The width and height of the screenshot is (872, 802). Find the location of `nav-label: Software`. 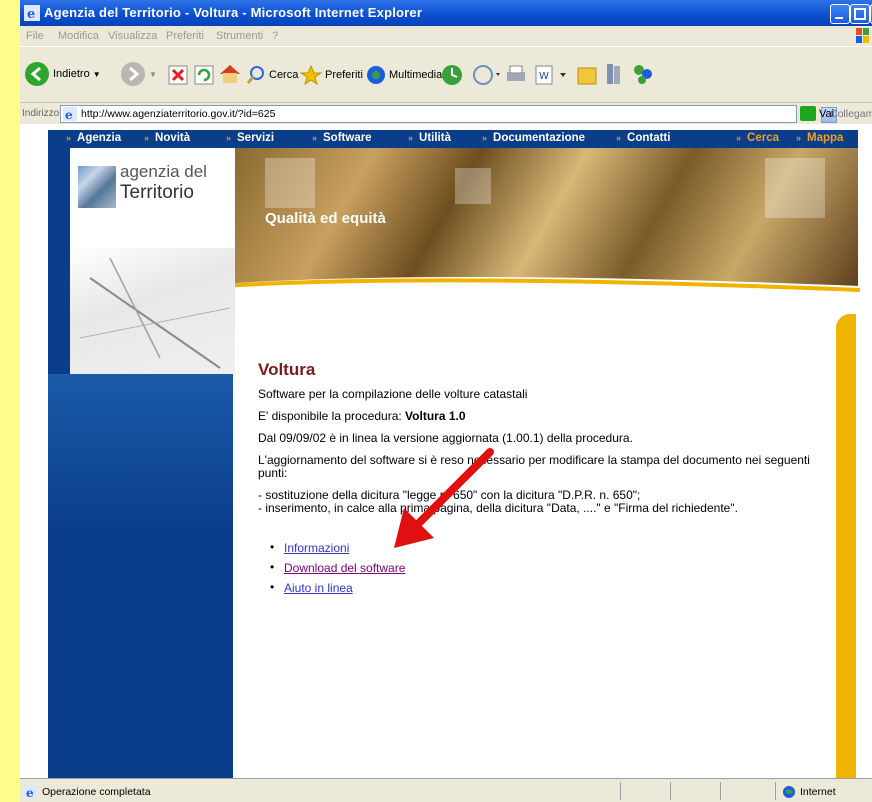

nav-label: Software is located at coordinates (347, 138).